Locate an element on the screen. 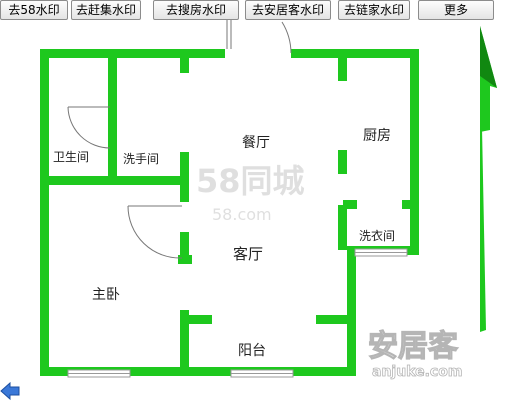  back-arrow-icon is located at coordinates (10, 391).